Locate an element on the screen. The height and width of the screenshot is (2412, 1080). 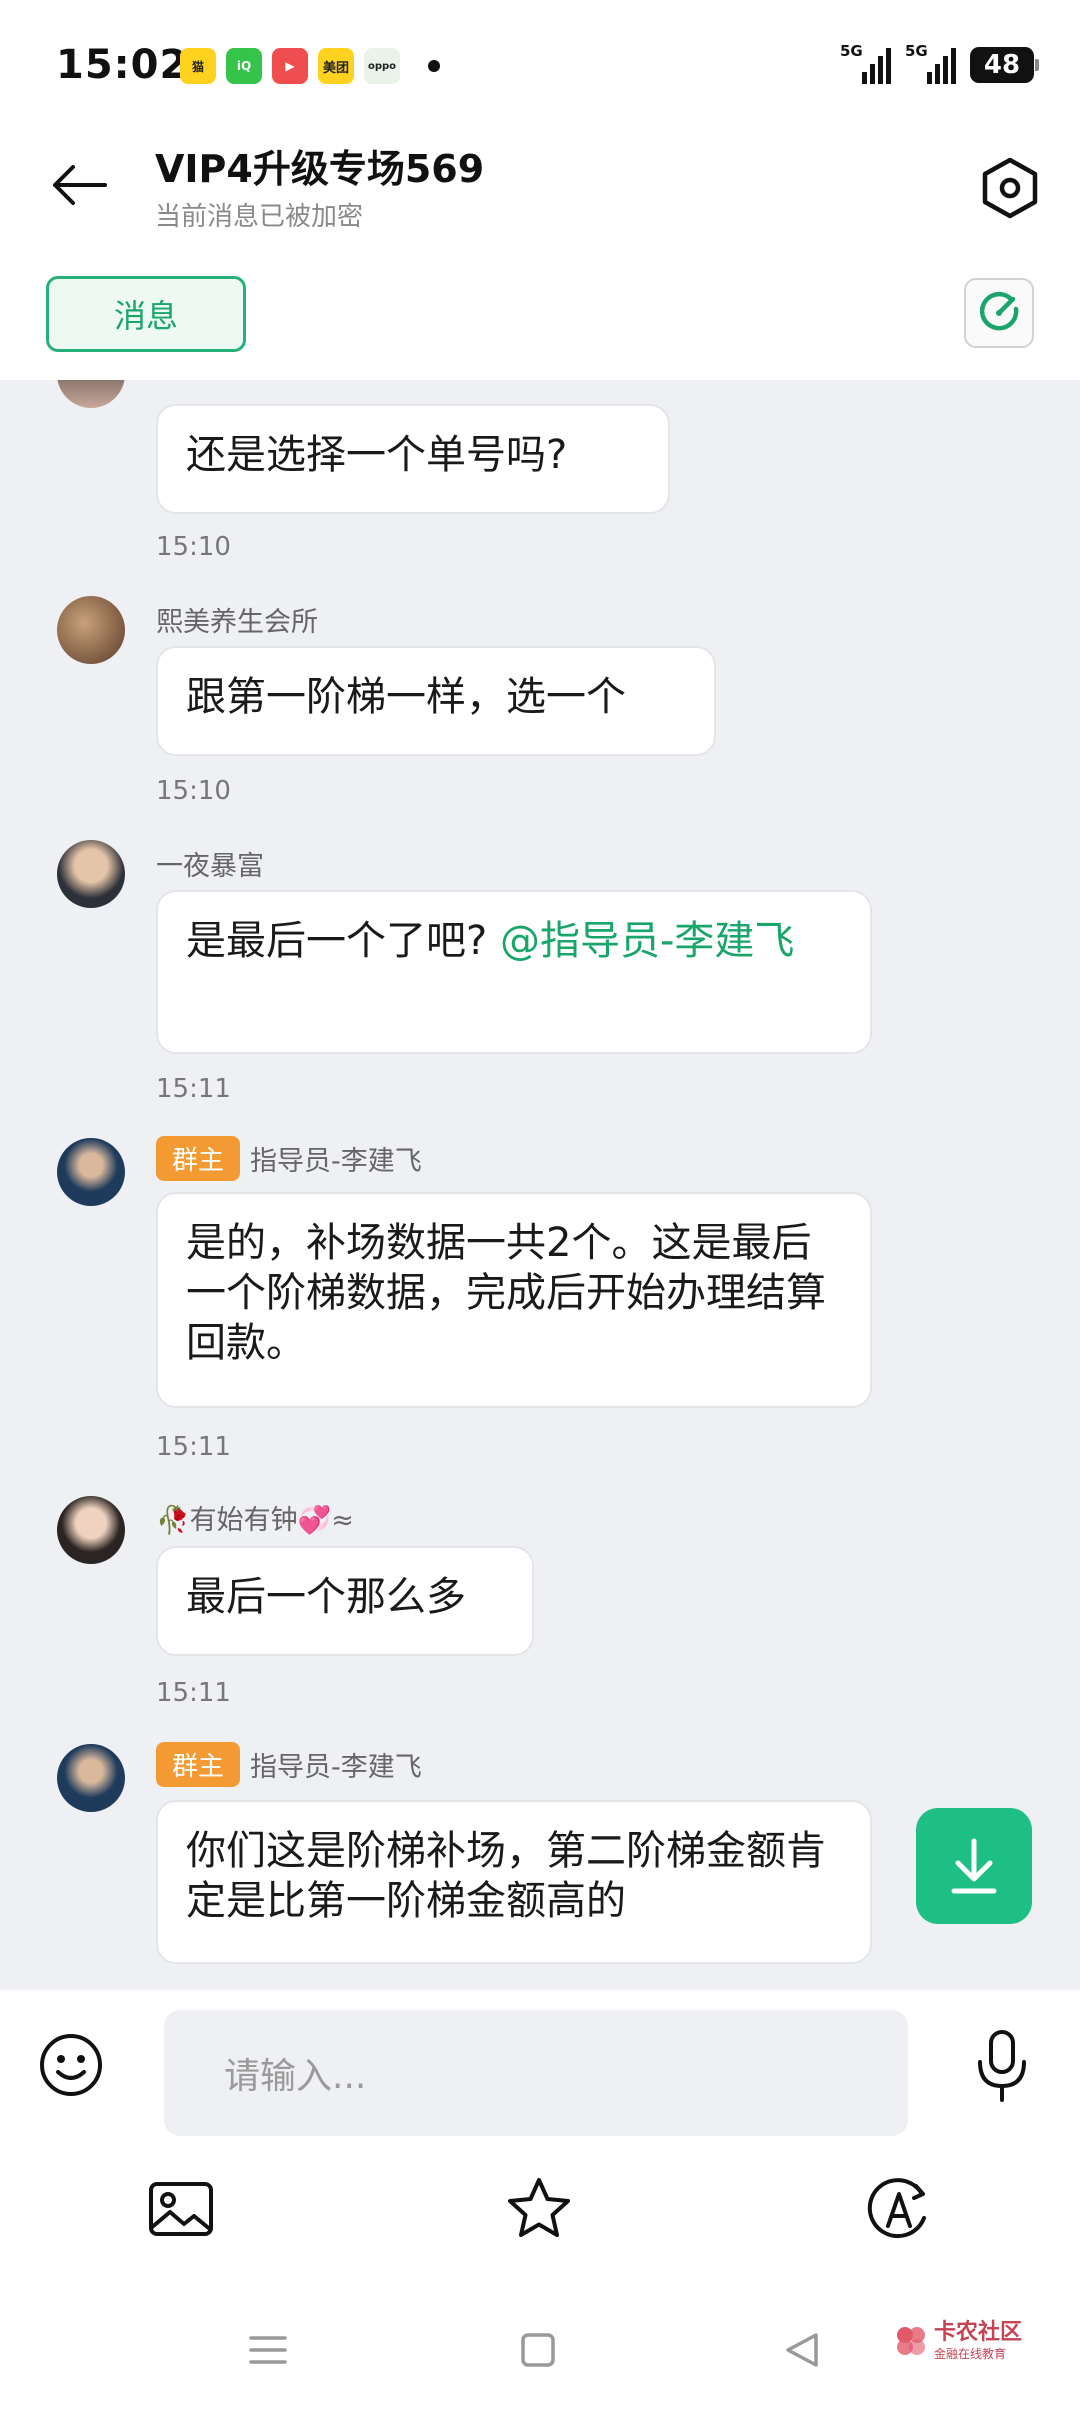
home-square-icon is located at coordinates (538, 2350).